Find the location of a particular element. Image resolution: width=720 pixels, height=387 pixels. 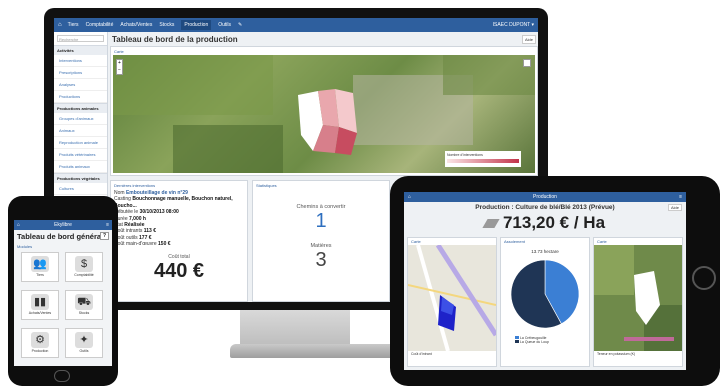

map-legend: Nombre d'interventions is located at coordinates (483, 159).